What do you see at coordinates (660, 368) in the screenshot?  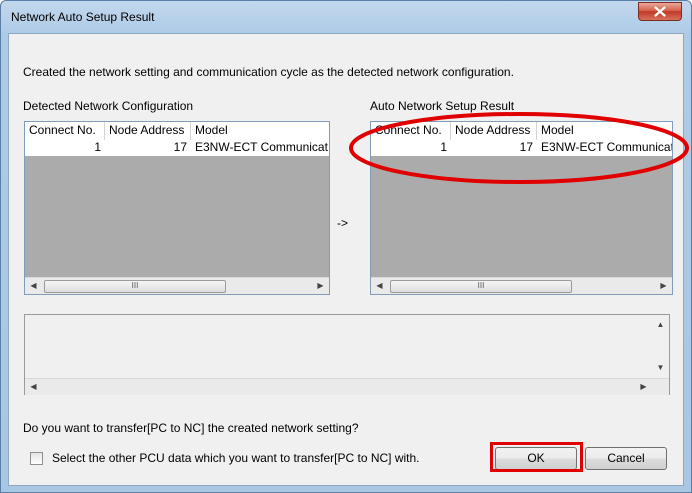 I see `scroll-down-icon: ▼` at bounding box center [660, 368].